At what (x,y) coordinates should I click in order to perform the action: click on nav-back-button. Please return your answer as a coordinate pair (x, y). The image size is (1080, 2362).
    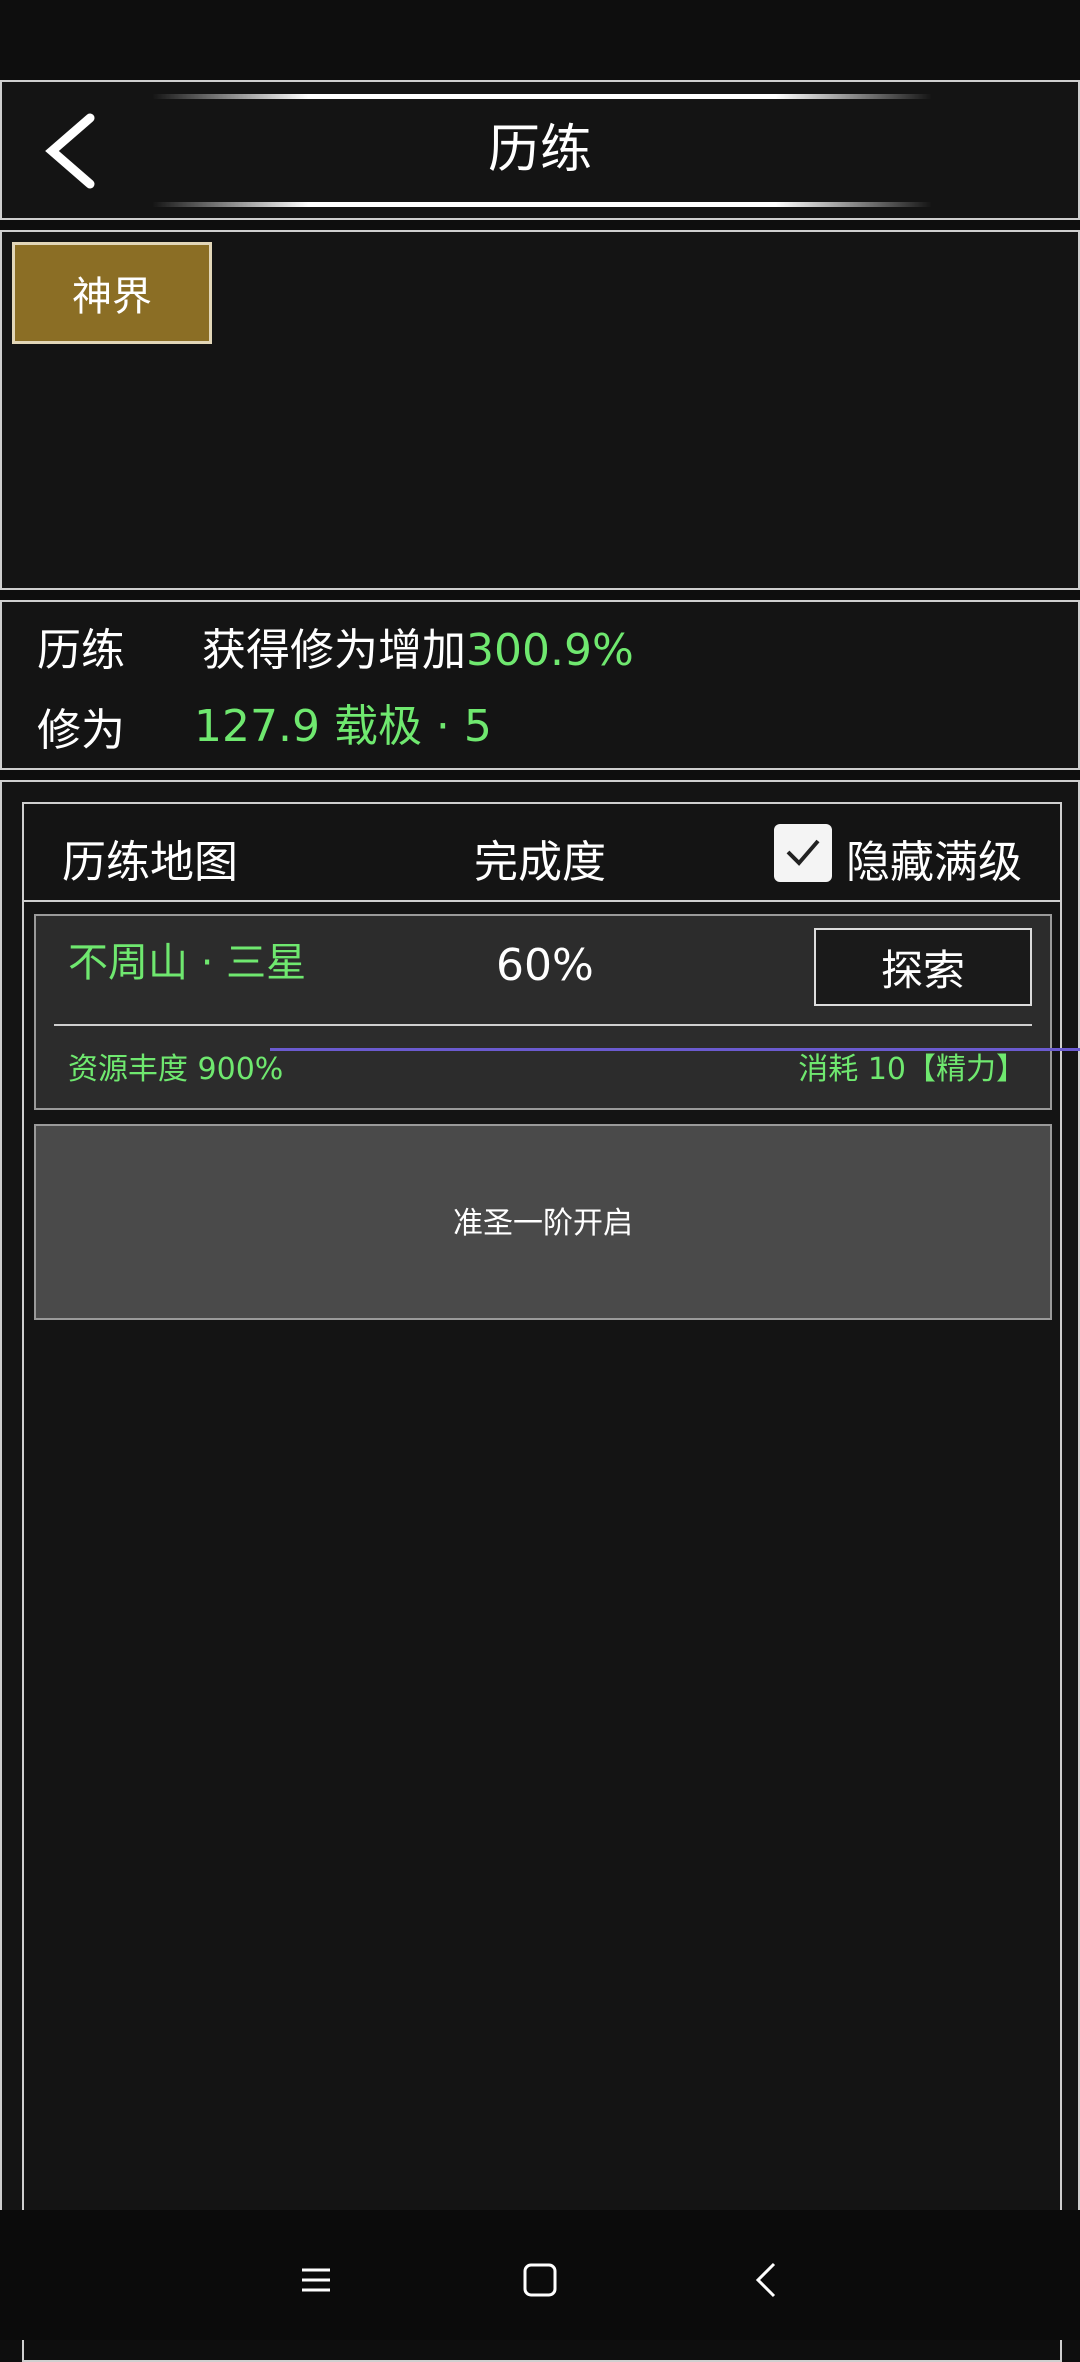
    Looking at the image, I should click on (766, 2280).